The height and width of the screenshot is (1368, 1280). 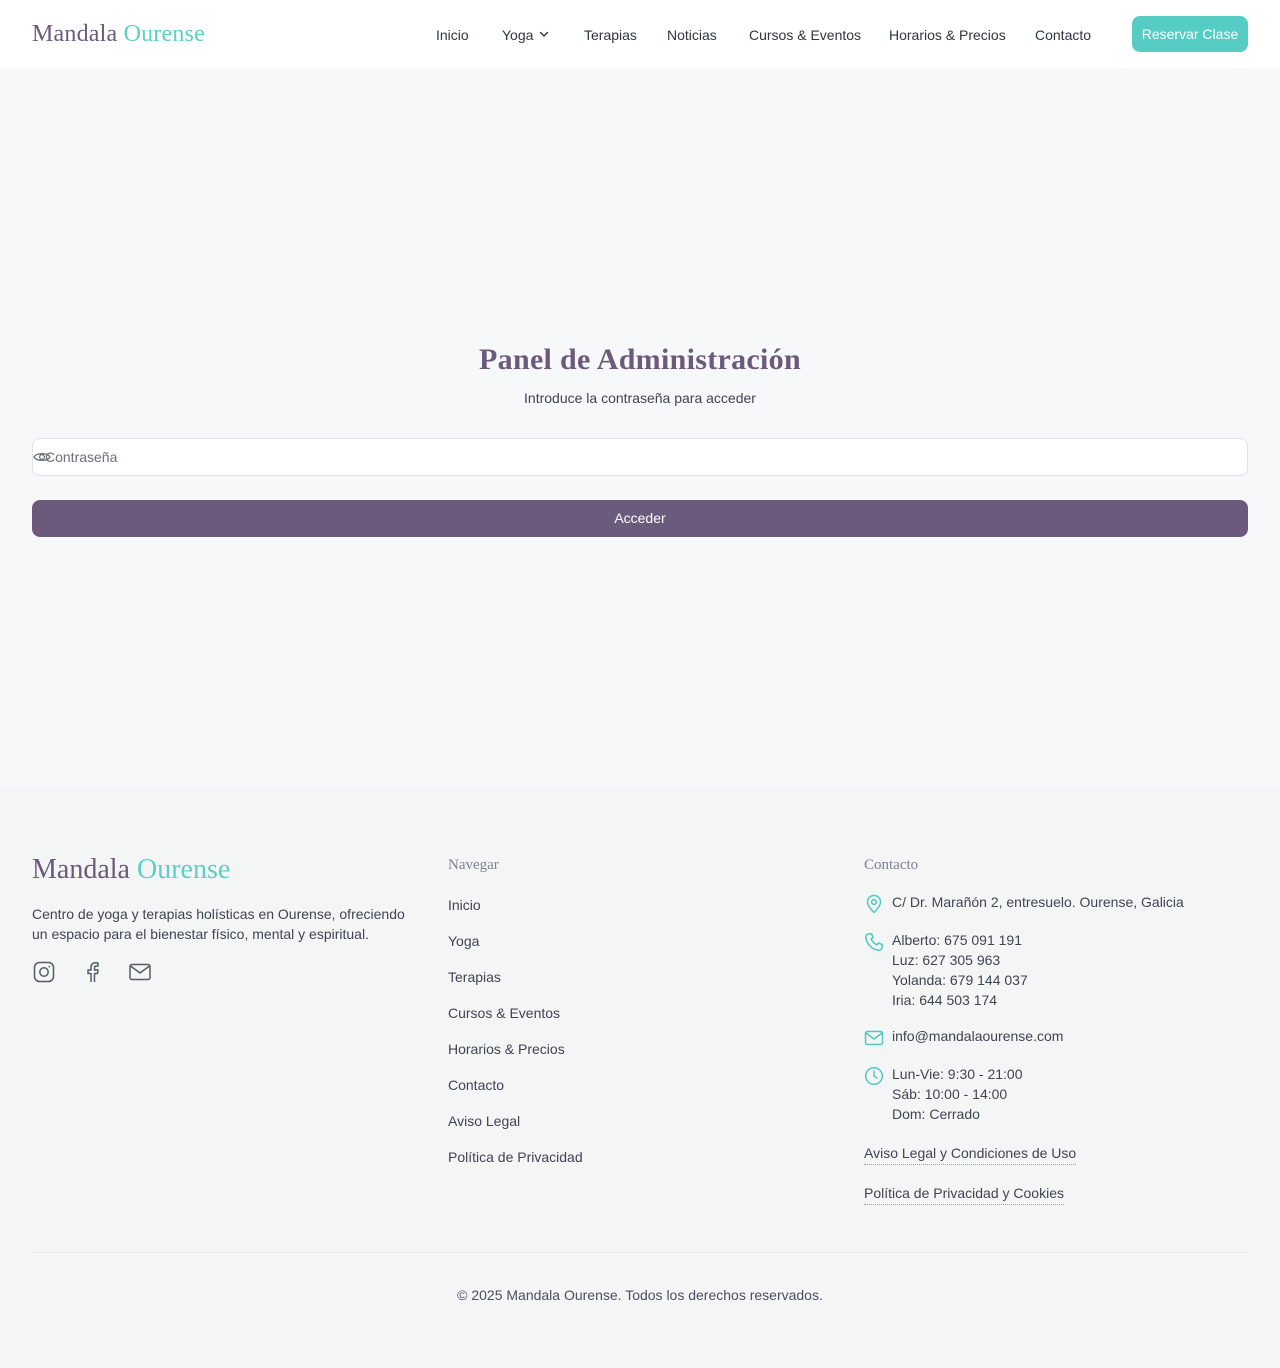 What do you see at coordinates (805, 35) in the screenshot?
I see `nav-item-cursos-eventos: Cursos & Eventos` at bounding box center [805, 35].